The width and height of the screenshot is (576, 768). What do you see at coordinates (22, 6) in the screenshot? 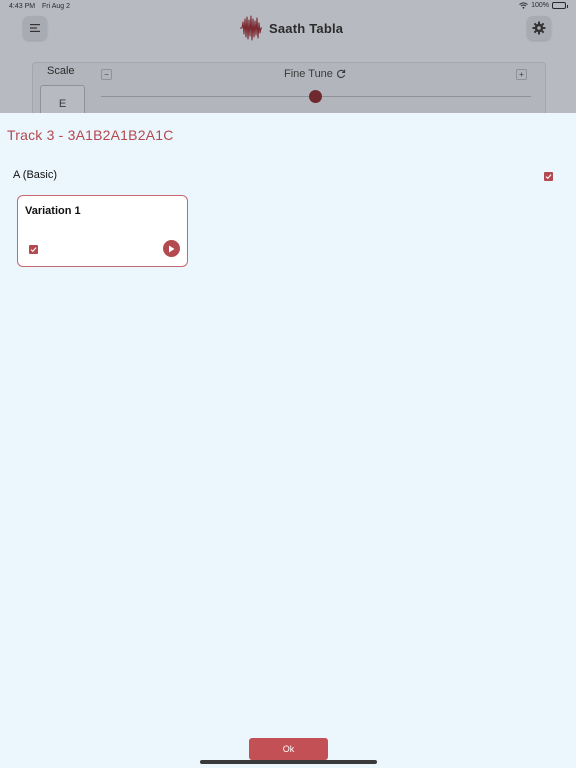
I see `status-time: 4:43 PM` at bounding box center [22, 6].